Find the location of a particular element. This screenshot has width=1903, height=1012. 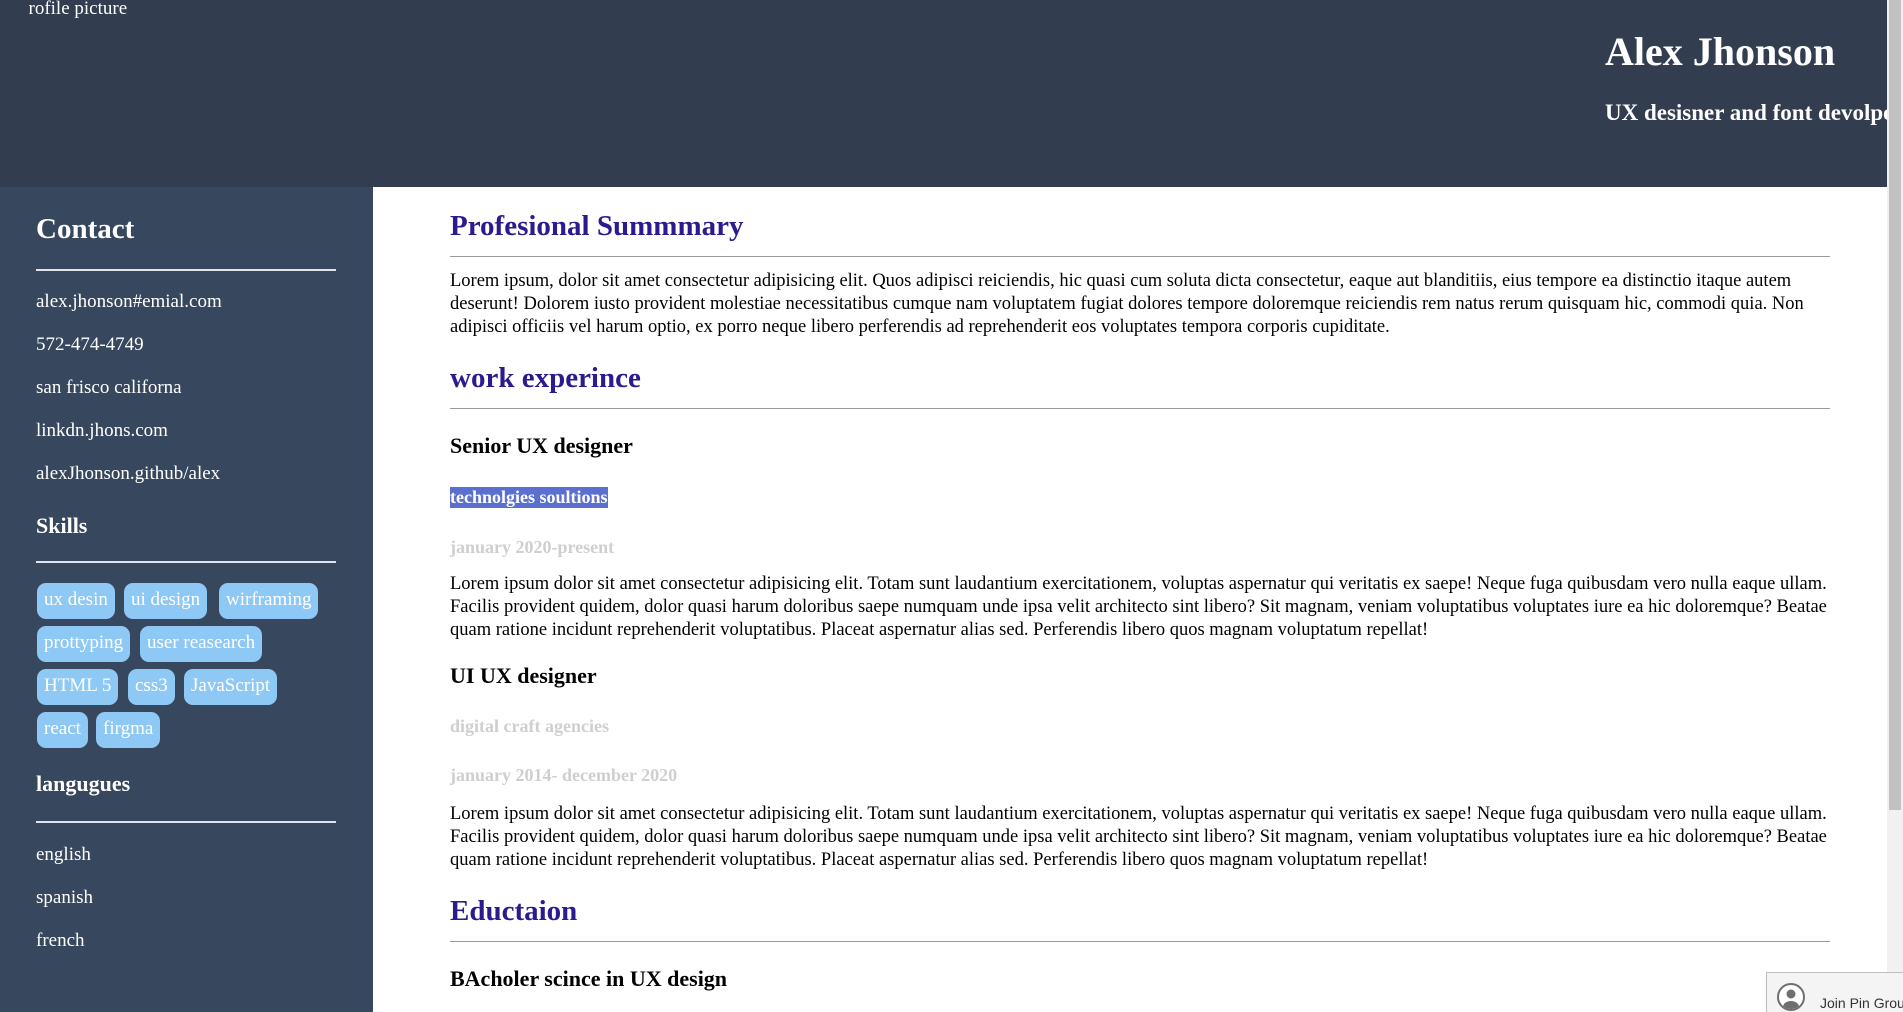

user-avatar-icon is located at coordinates (1791, 997).